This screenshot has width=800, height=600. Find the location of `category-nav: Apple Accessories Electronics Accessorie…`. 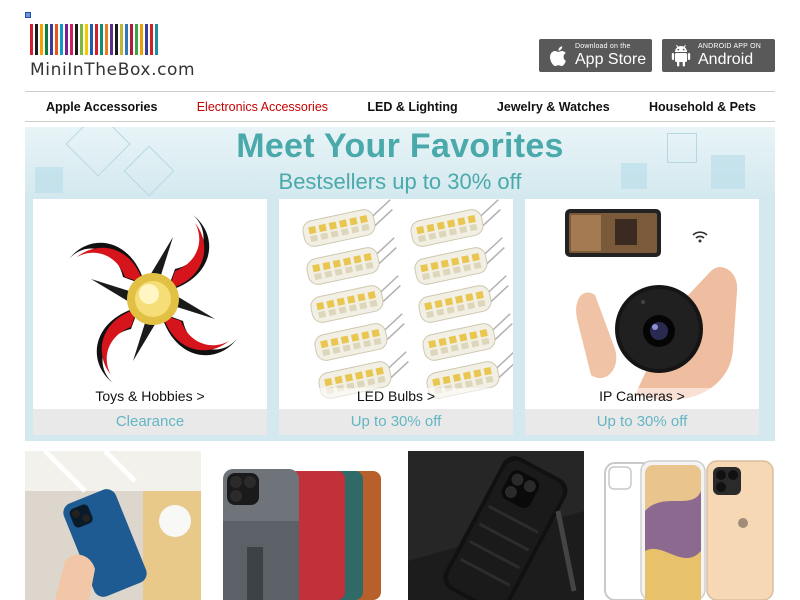

category-nav: Apple Accessories Electronics Accessorie… is located at coordinates (400, 106).